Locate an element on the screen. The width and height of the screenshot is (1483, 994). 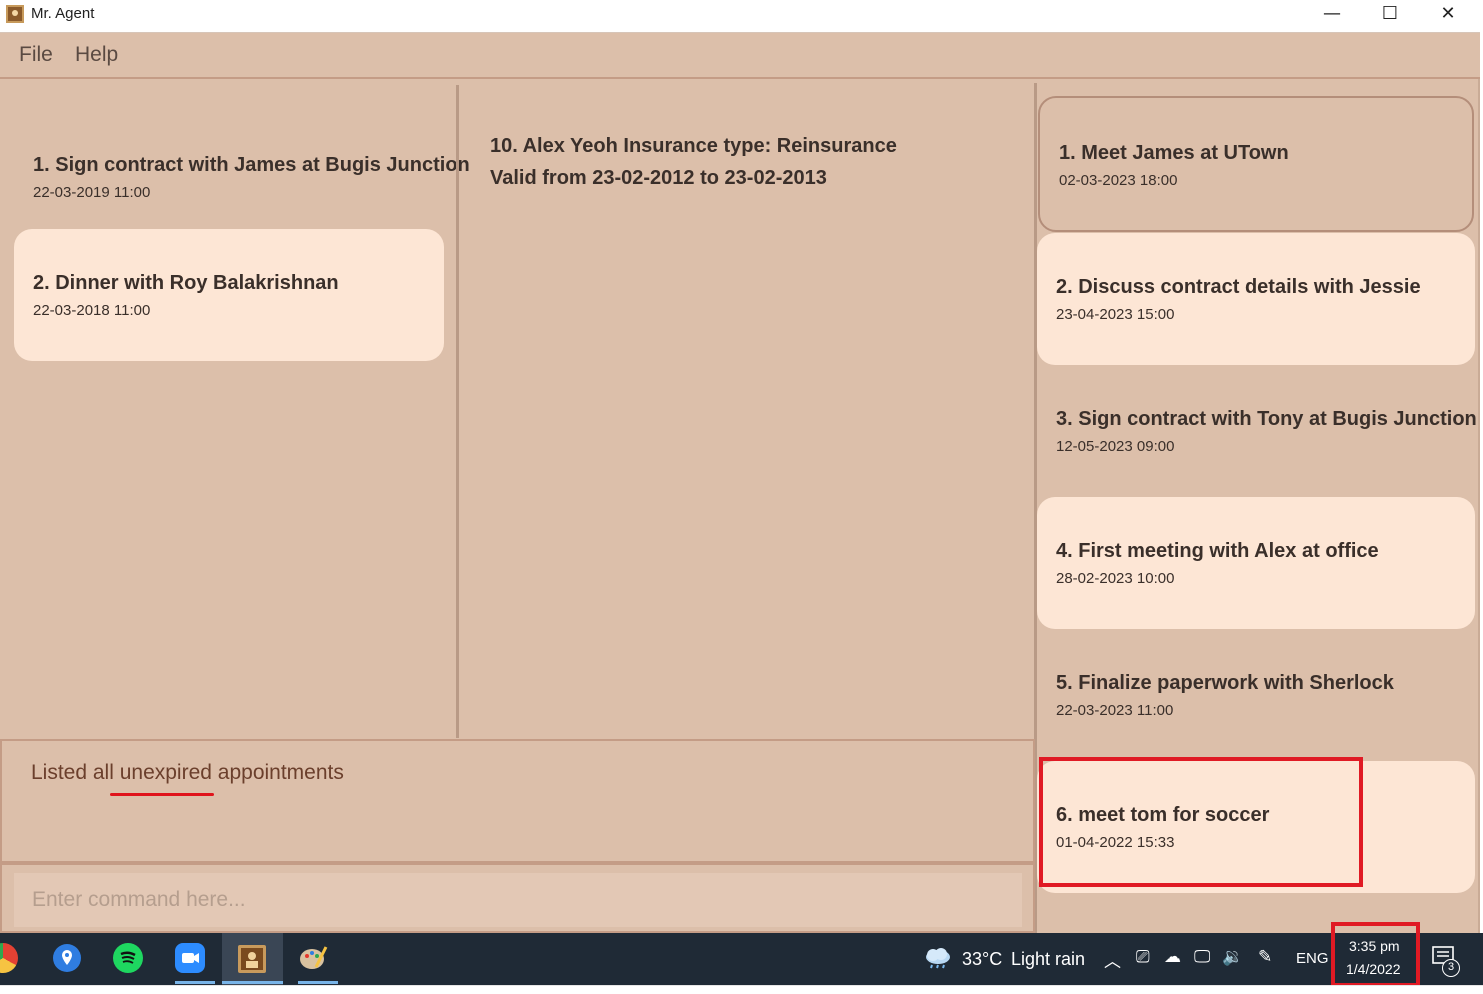
event-date: 22-03-2019 11:00 is located at coordinates (92, 192).